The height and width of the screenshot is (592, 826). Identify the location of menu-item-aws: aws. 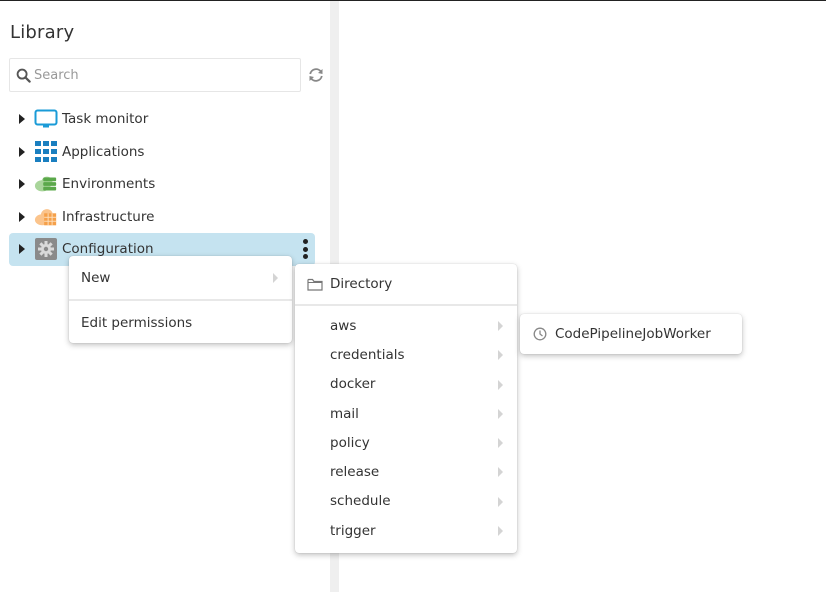
(406, 325).